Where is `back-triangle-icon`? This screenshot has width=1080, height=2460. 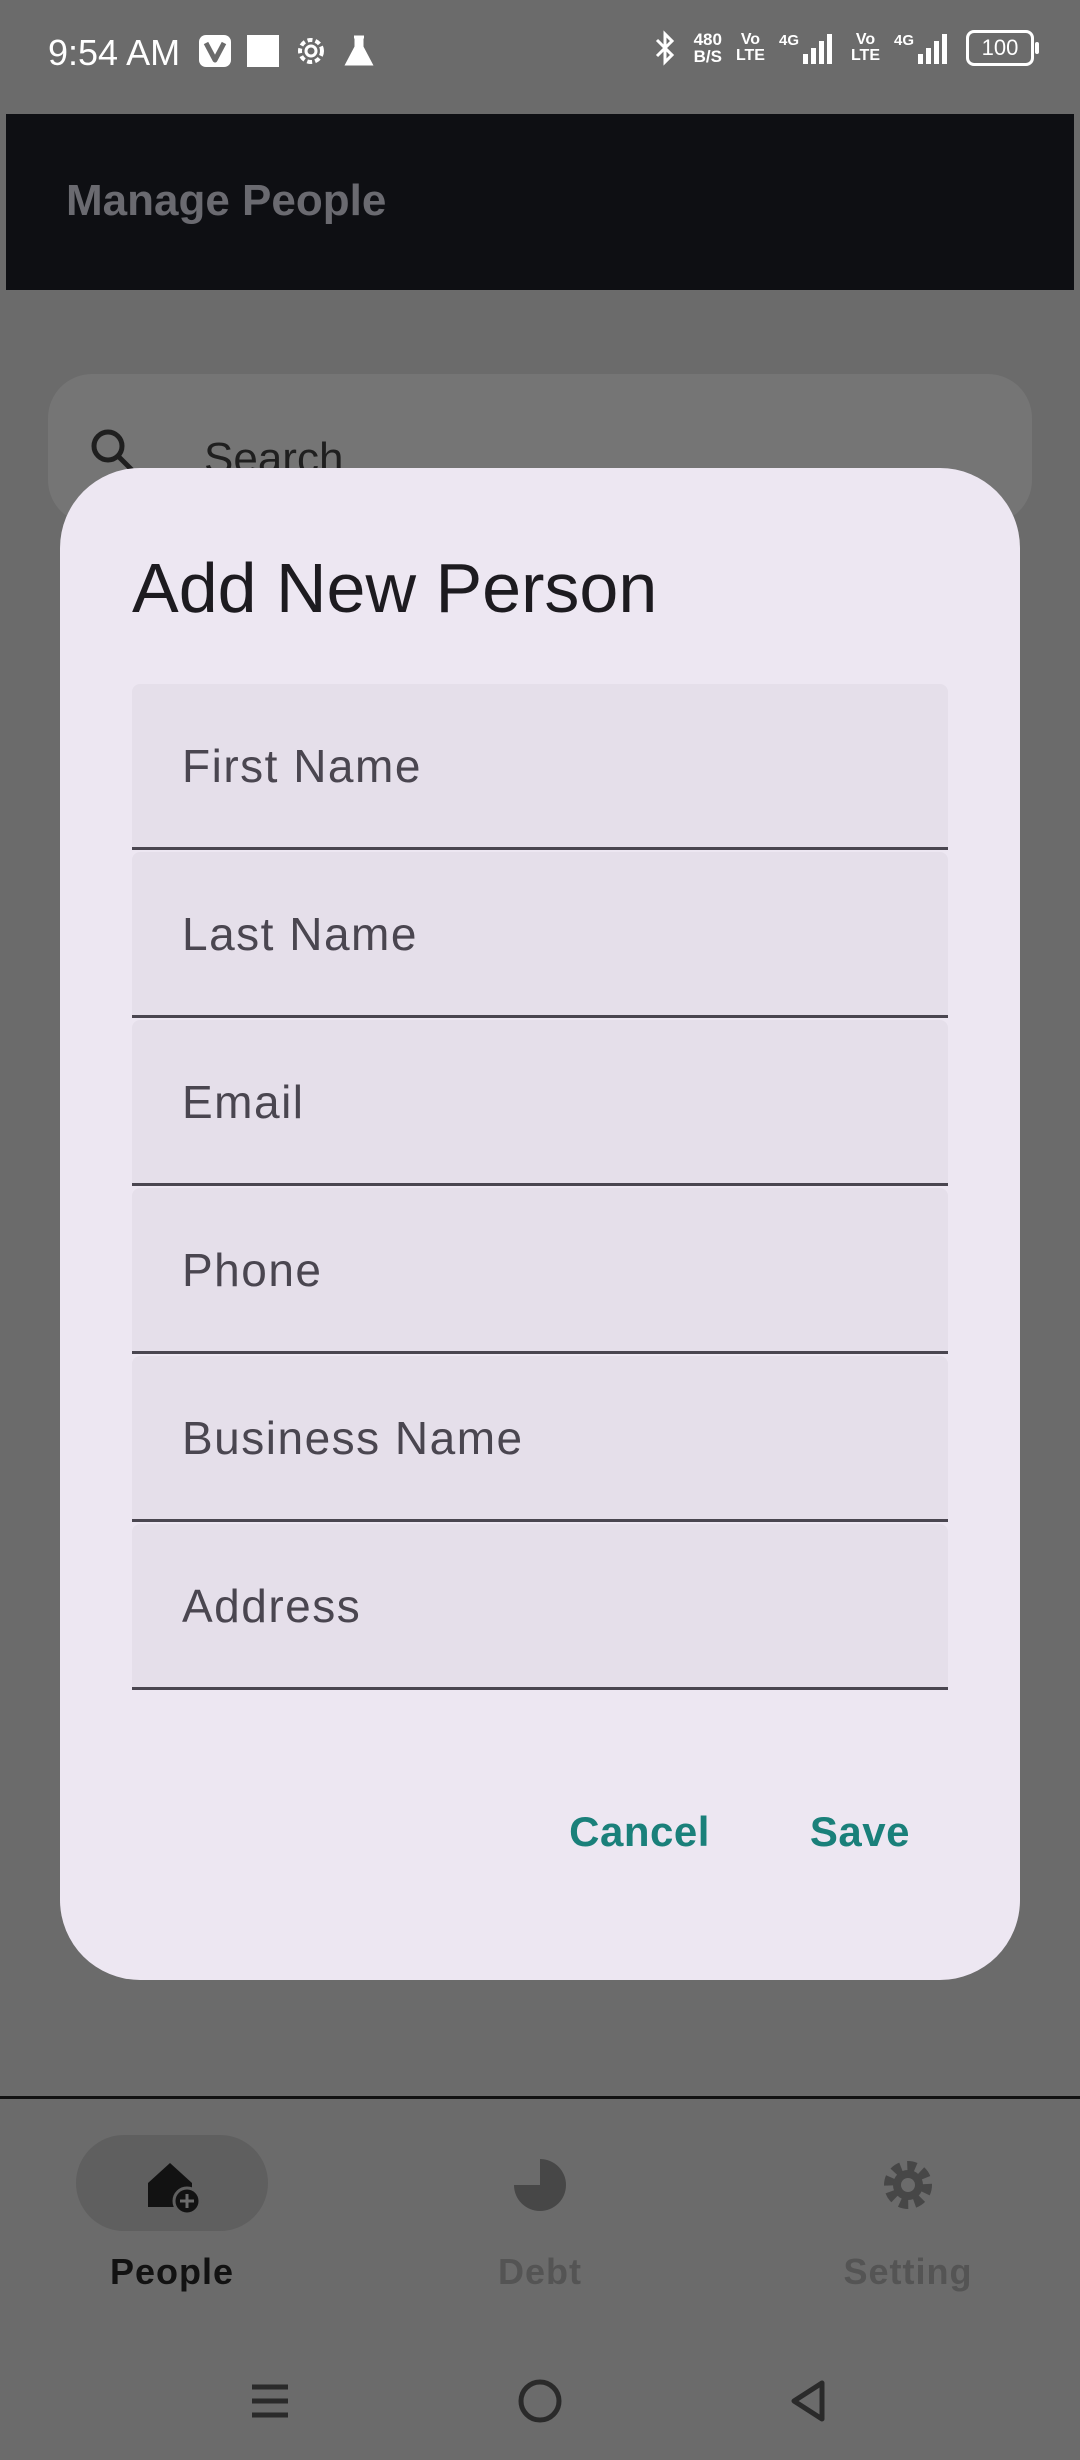 back-triangle-icon is located at coordinates (810, 2401).